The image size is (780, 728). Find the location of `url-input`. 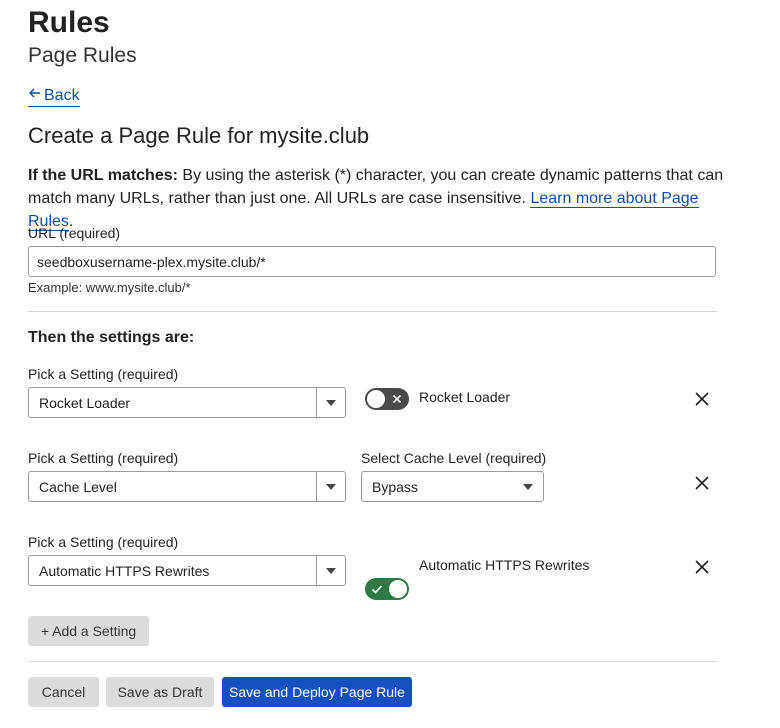

url-input is located at coordinates (372, 261).